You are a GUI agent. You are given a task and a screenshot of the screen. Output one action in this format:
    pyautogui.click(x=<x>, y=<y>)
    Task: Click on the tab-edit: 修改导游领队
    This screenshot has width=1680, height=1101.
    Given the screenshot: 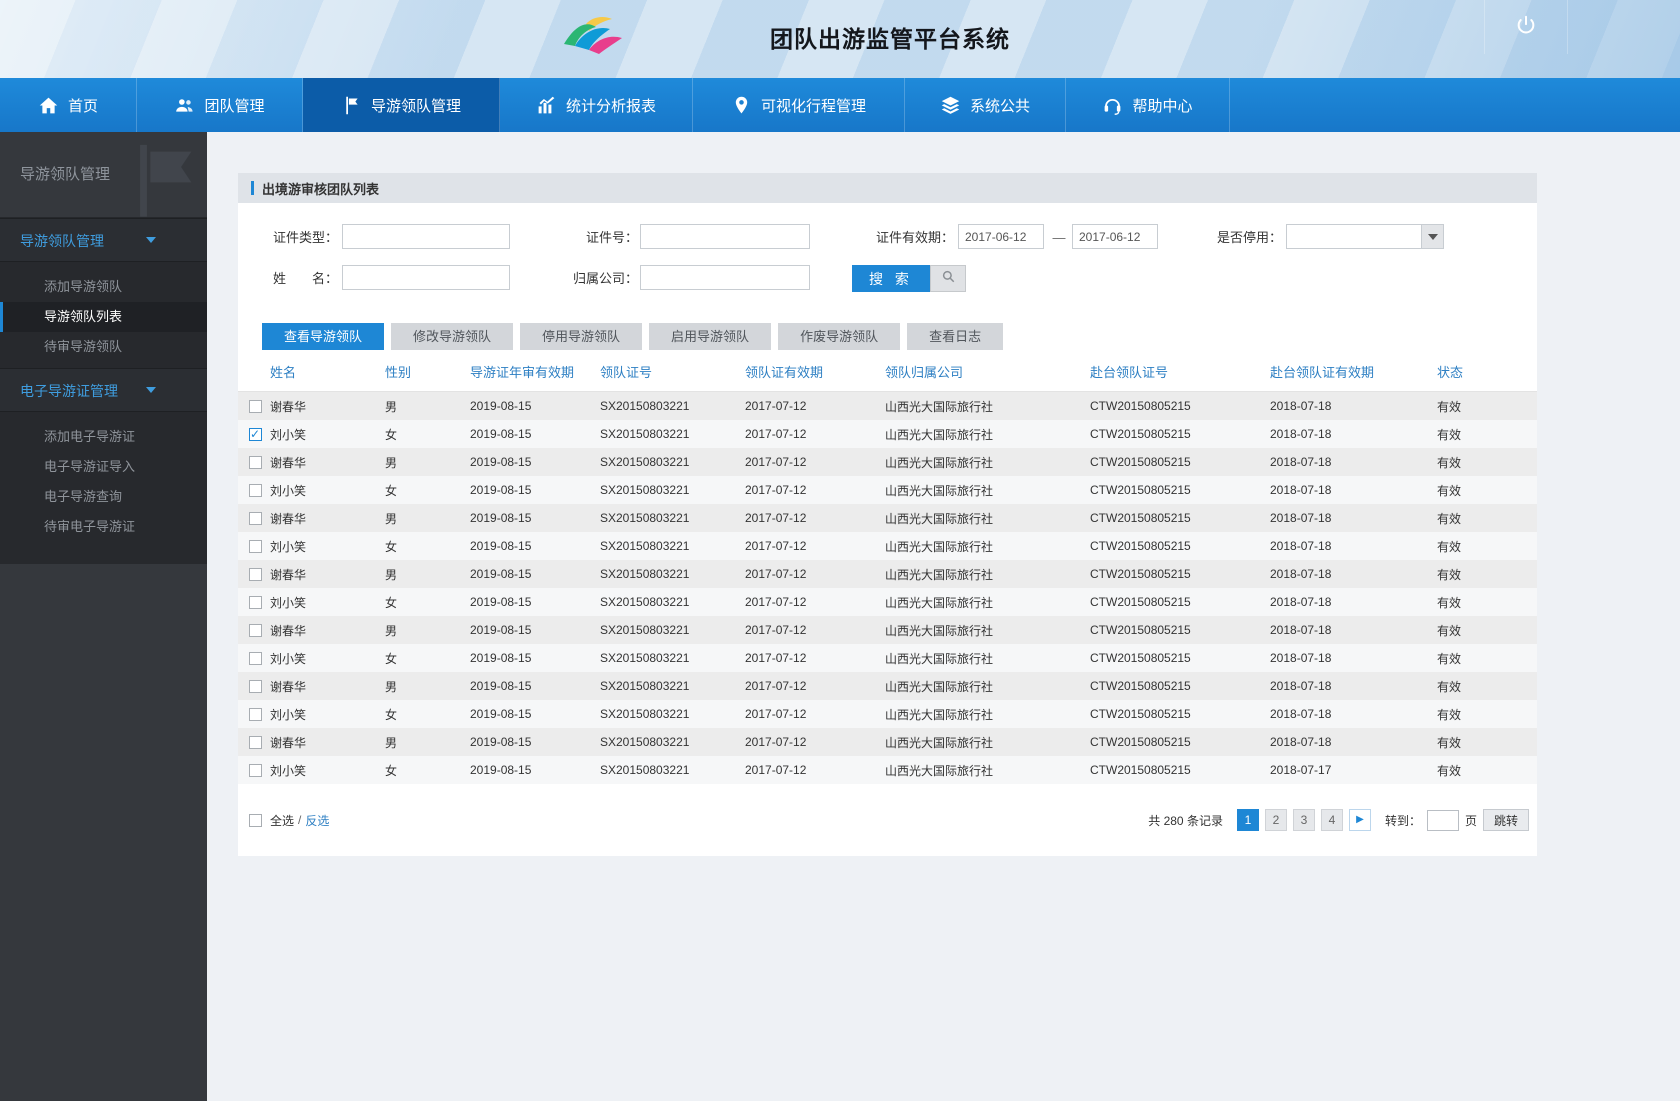 What is the action you would take?
    pyautogui.click(x=452, y=336)
    